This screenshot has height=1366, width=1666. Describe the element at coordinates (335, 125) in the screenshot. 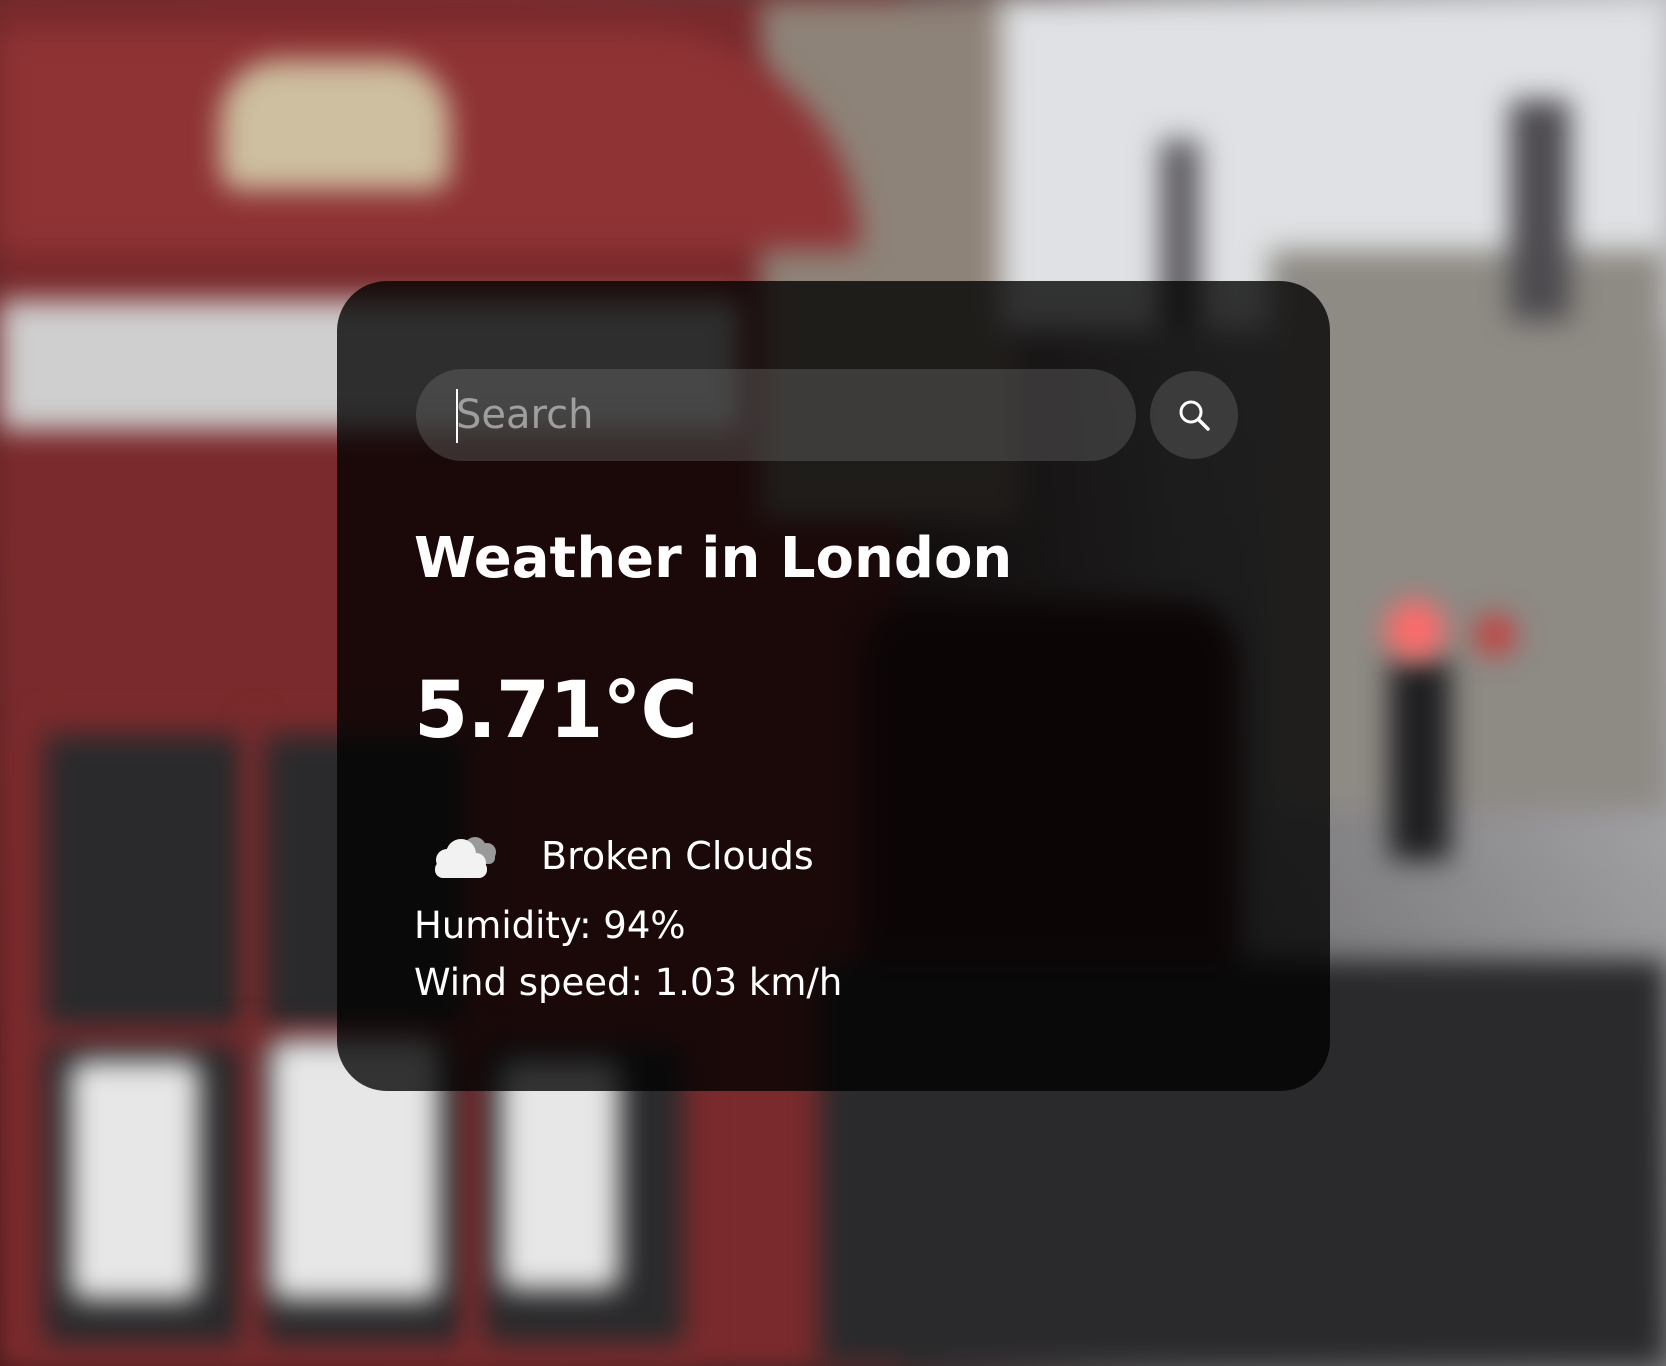

I see `crown-shape` at that location.